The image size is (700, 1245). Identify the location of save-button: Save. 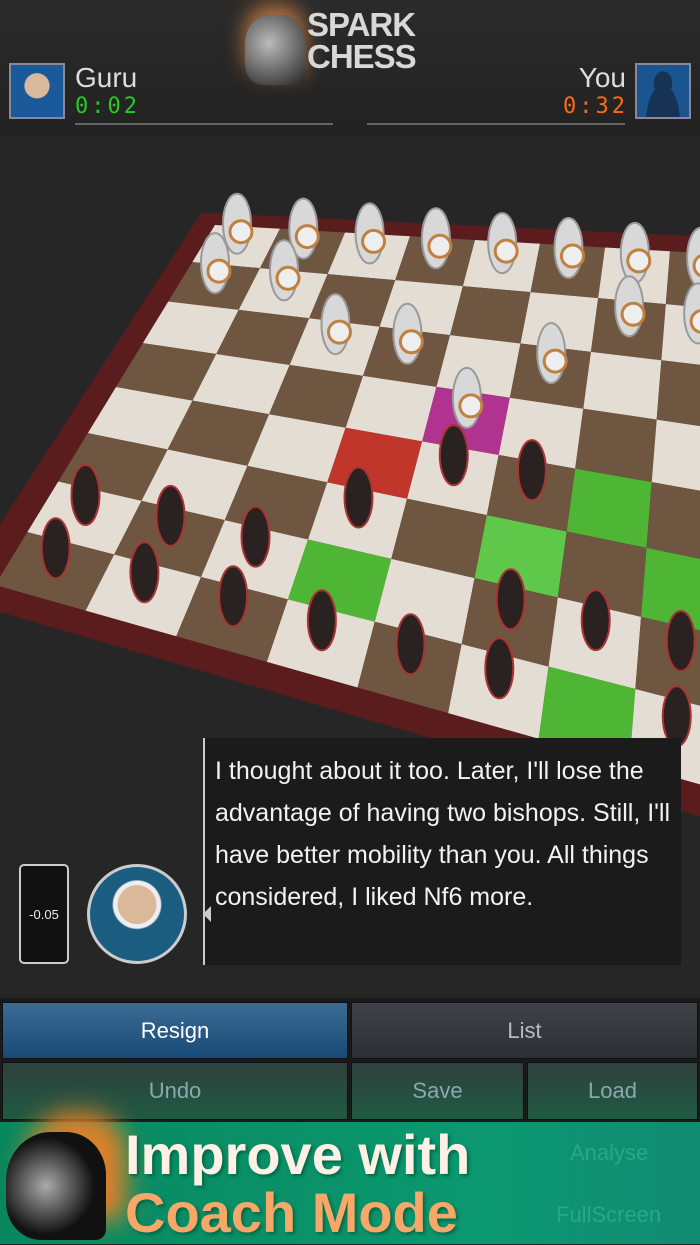
(437, 1091).